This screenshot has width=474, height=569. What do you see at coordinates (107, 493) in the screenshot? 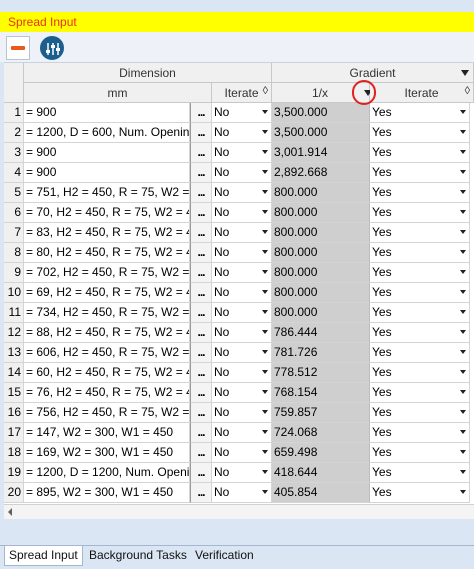
I see `mm-cell: = 895, W2 = 300, W1 = 450` at bounding box center [107, 493].